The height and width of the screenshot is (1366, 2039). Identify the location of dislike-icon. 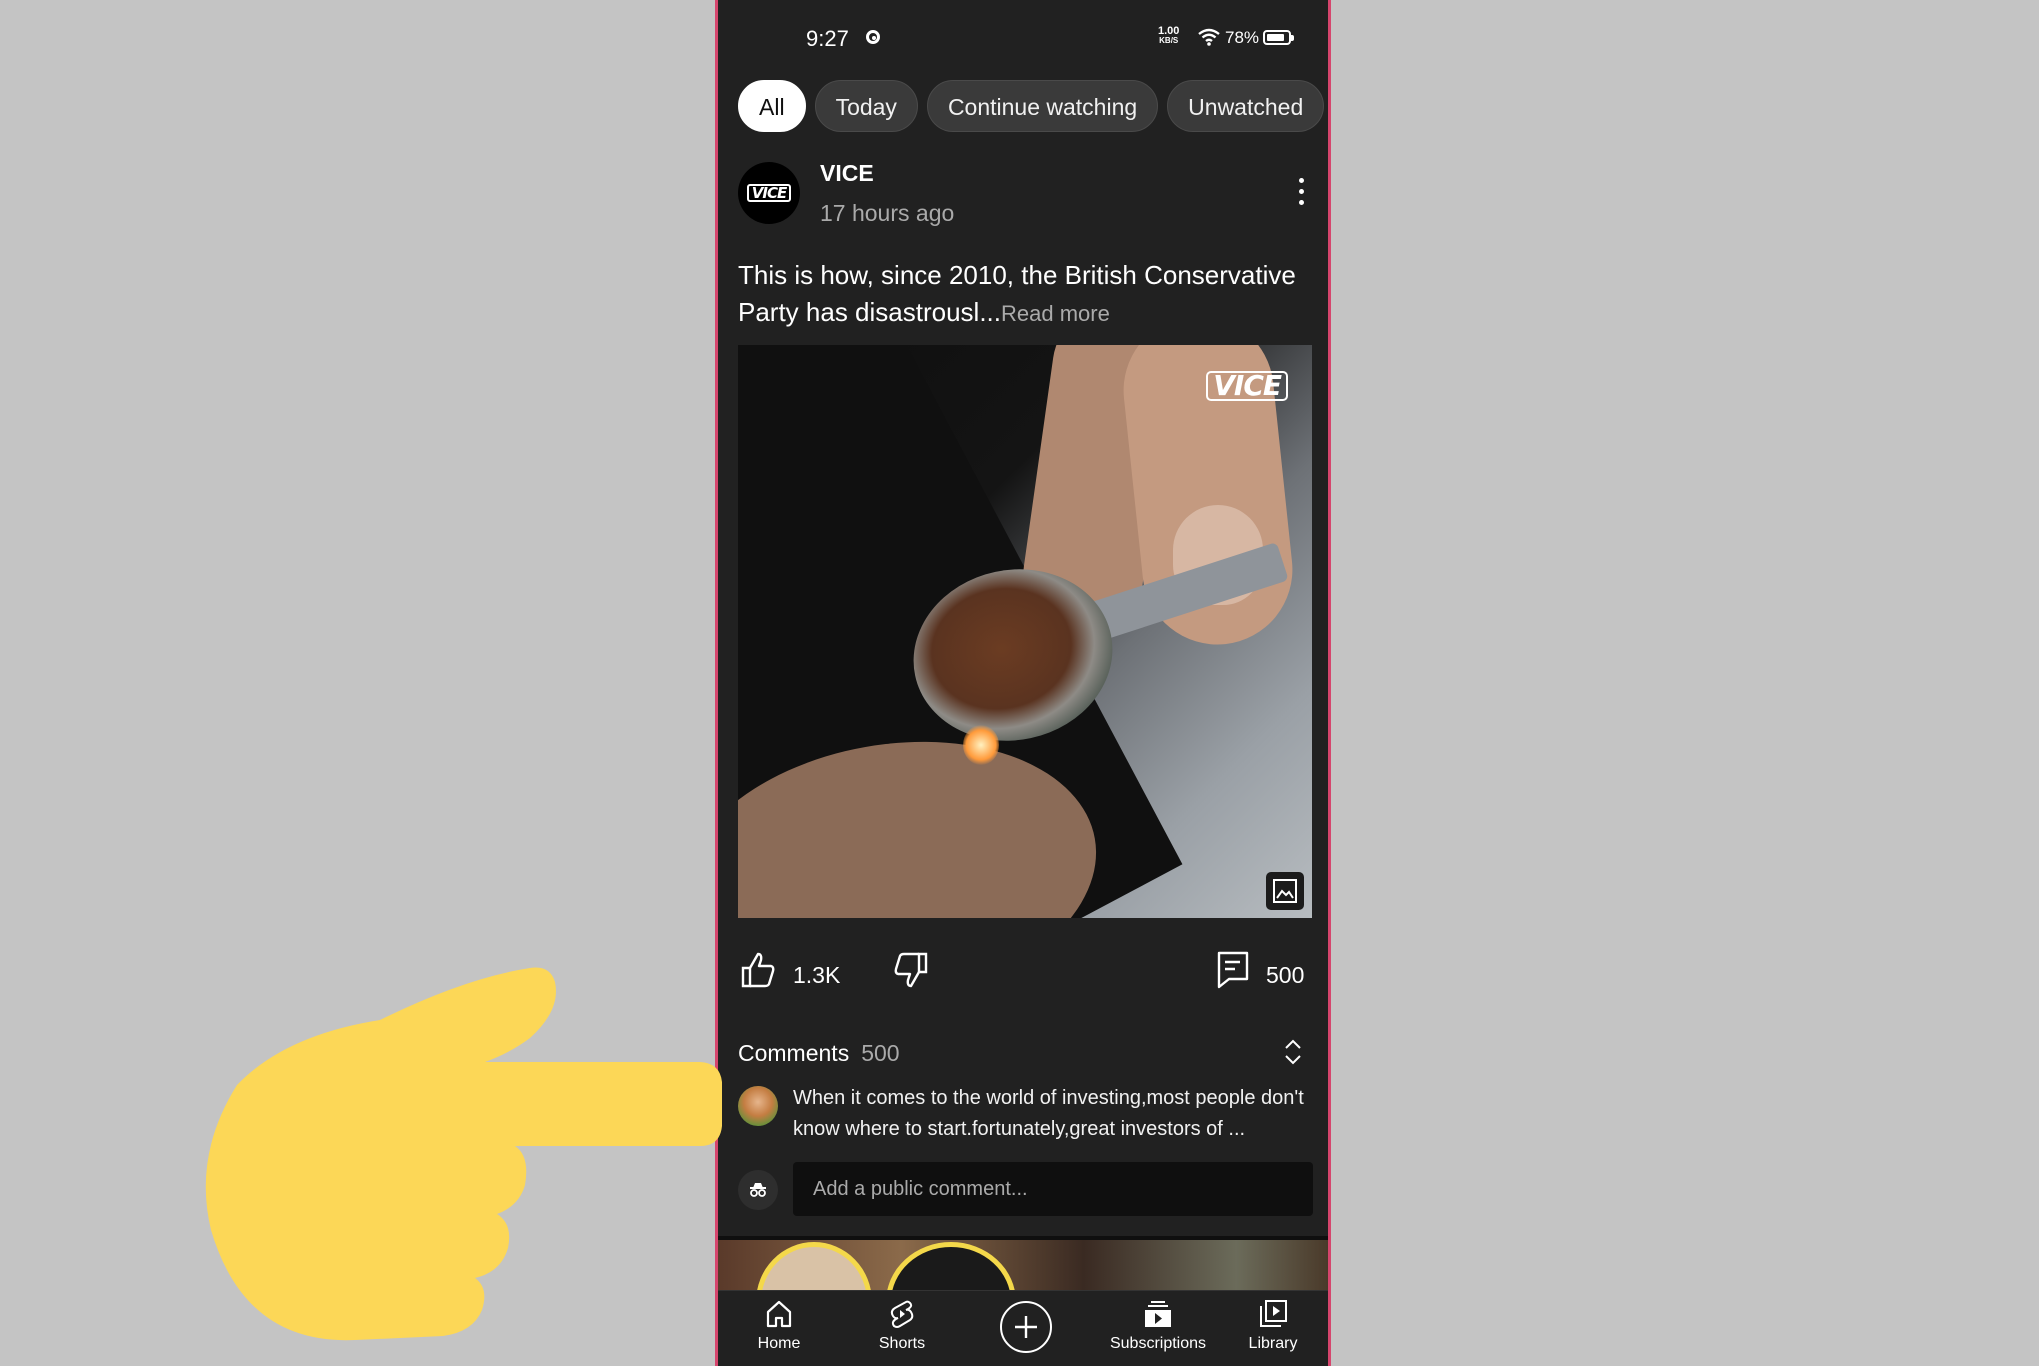
(911, 970).